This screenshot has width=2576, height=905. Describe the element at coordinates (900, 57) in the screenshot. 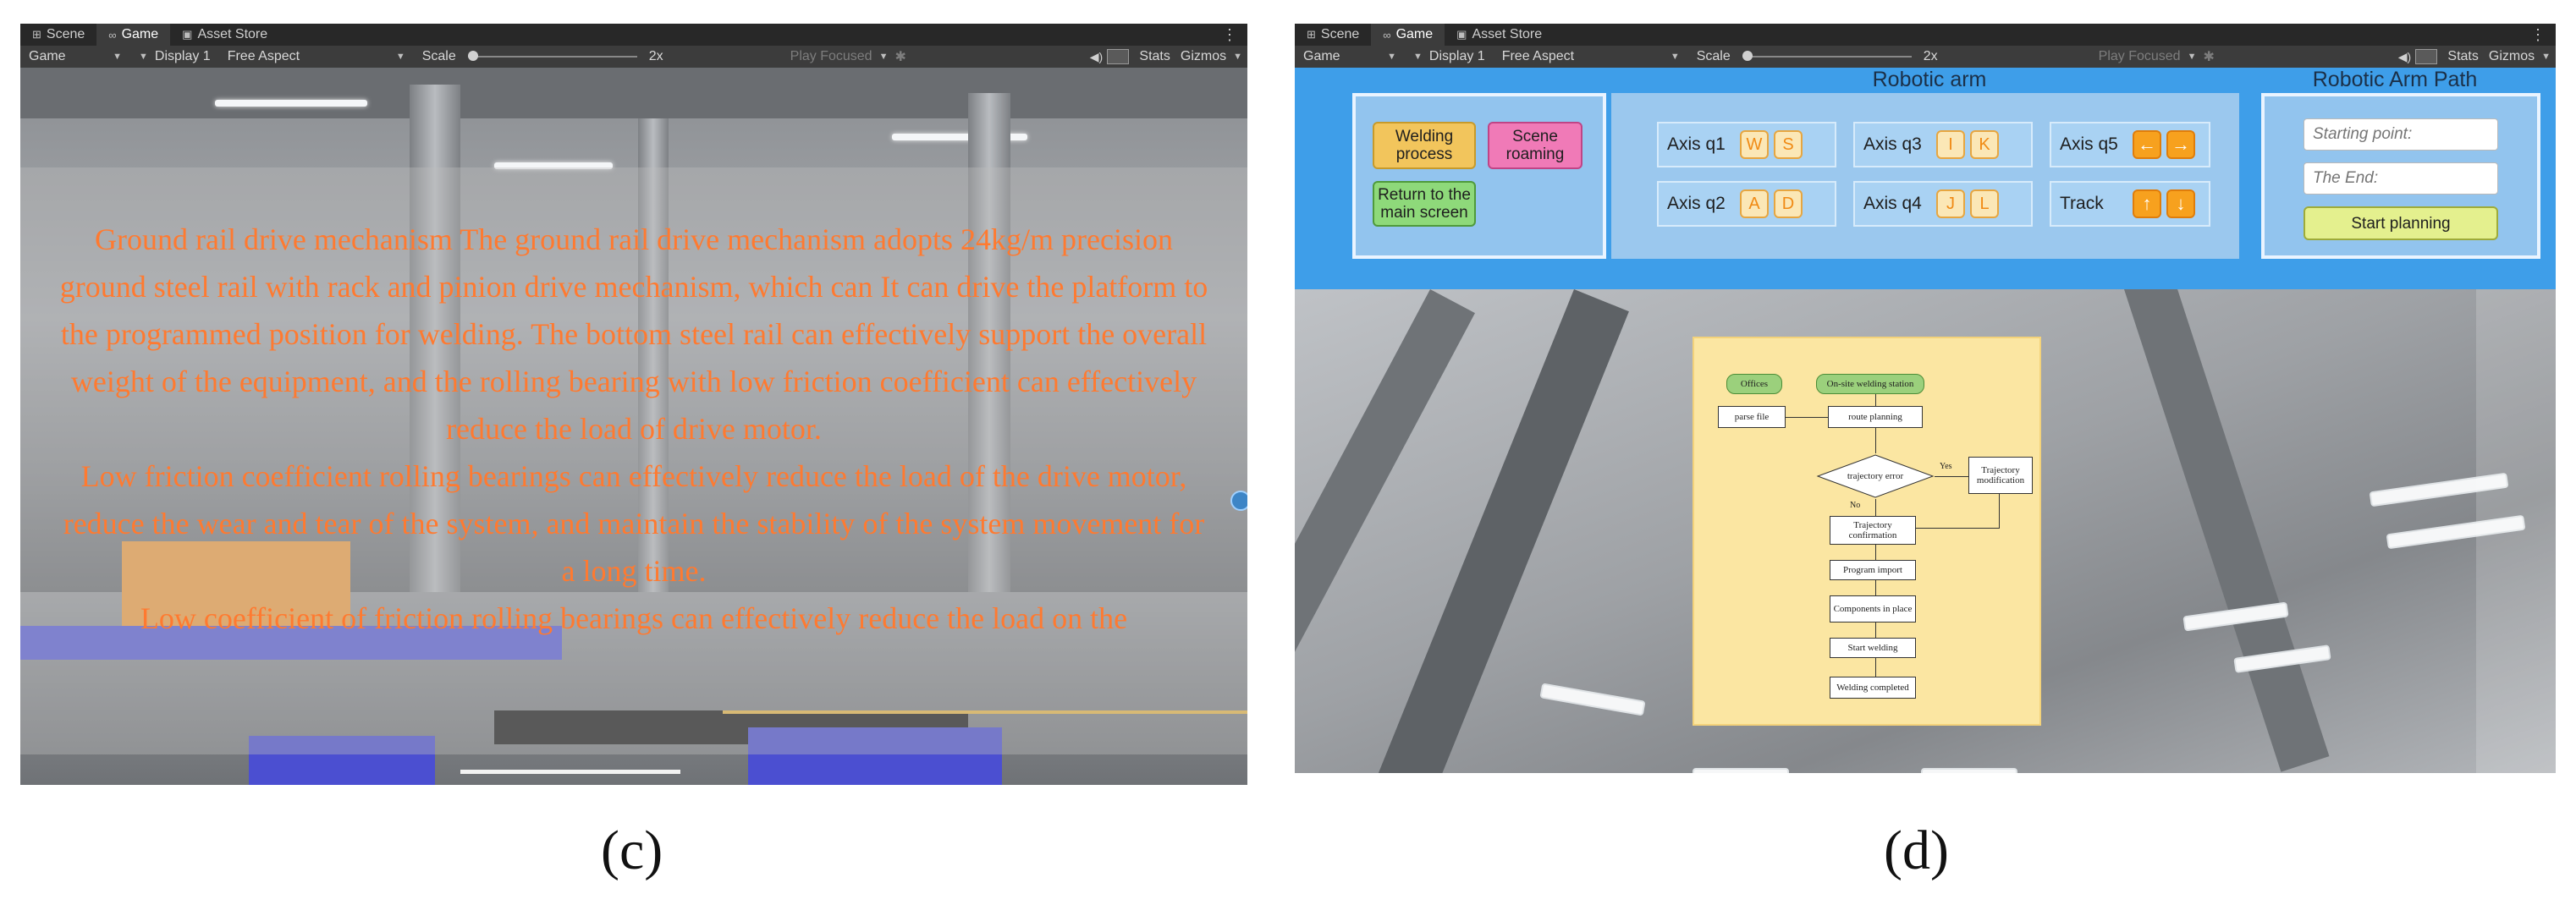

I see `bug-icon: ✱` at that location.